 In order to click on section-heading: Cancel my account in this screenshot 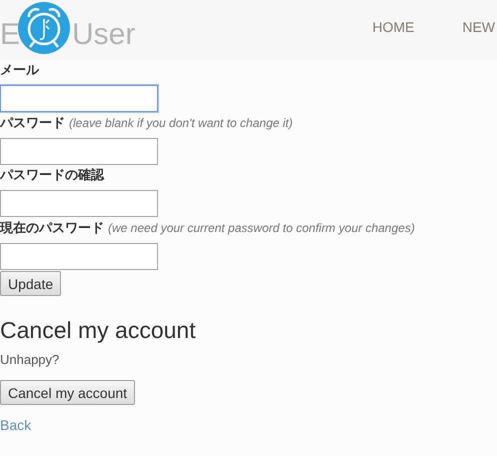, I will do `click(98, 330)`.